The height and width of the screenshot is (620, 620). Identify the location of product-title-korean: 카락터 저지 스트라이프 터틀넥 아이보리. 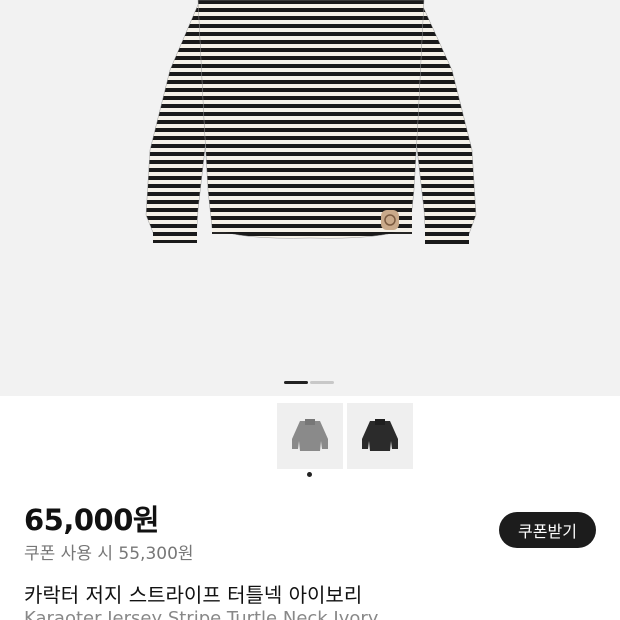
(193, 595).